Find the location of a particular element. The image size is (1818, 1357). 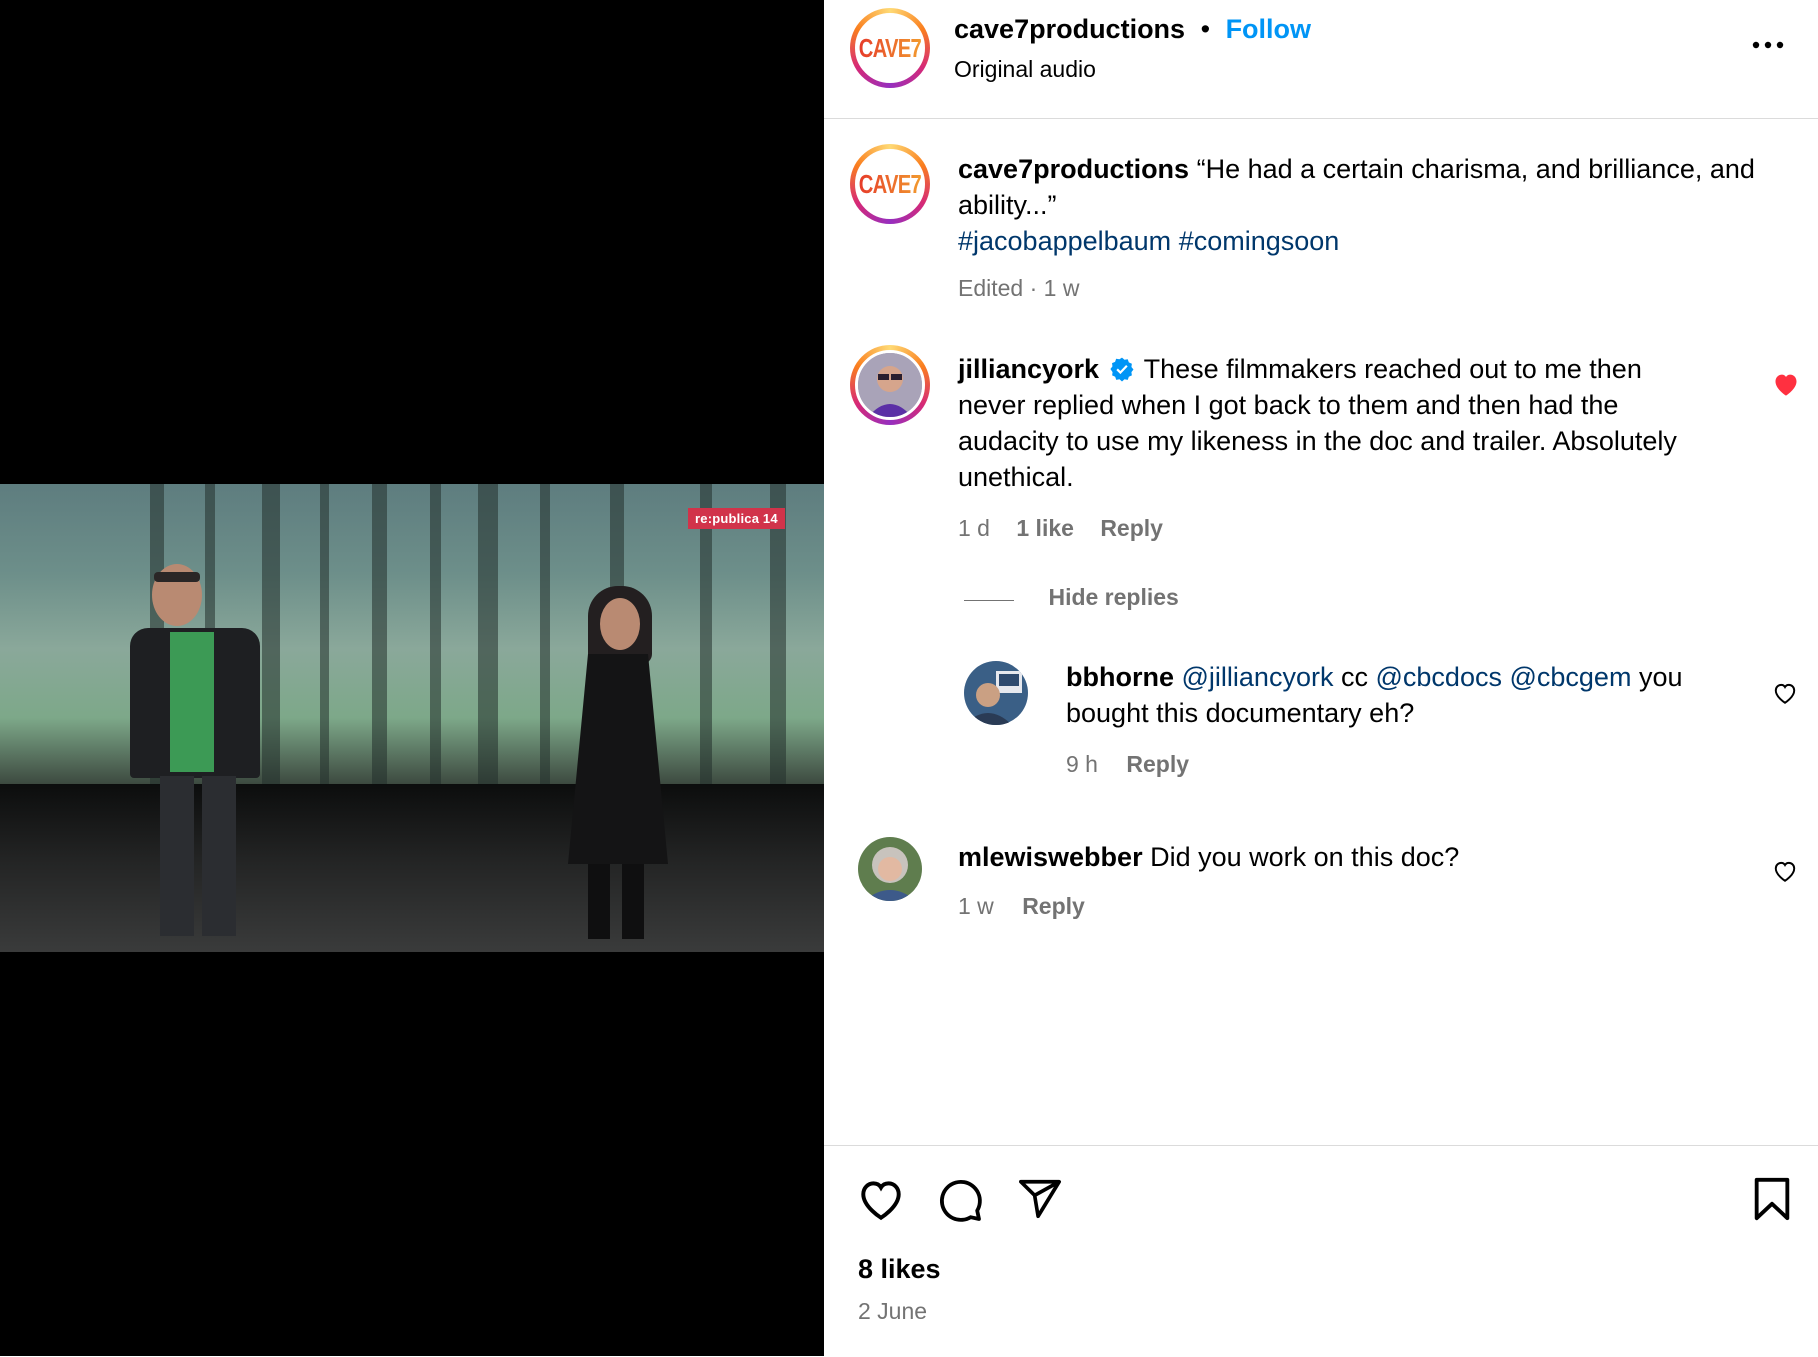

post-date: 2 June is located at coordinates (892, 1311).